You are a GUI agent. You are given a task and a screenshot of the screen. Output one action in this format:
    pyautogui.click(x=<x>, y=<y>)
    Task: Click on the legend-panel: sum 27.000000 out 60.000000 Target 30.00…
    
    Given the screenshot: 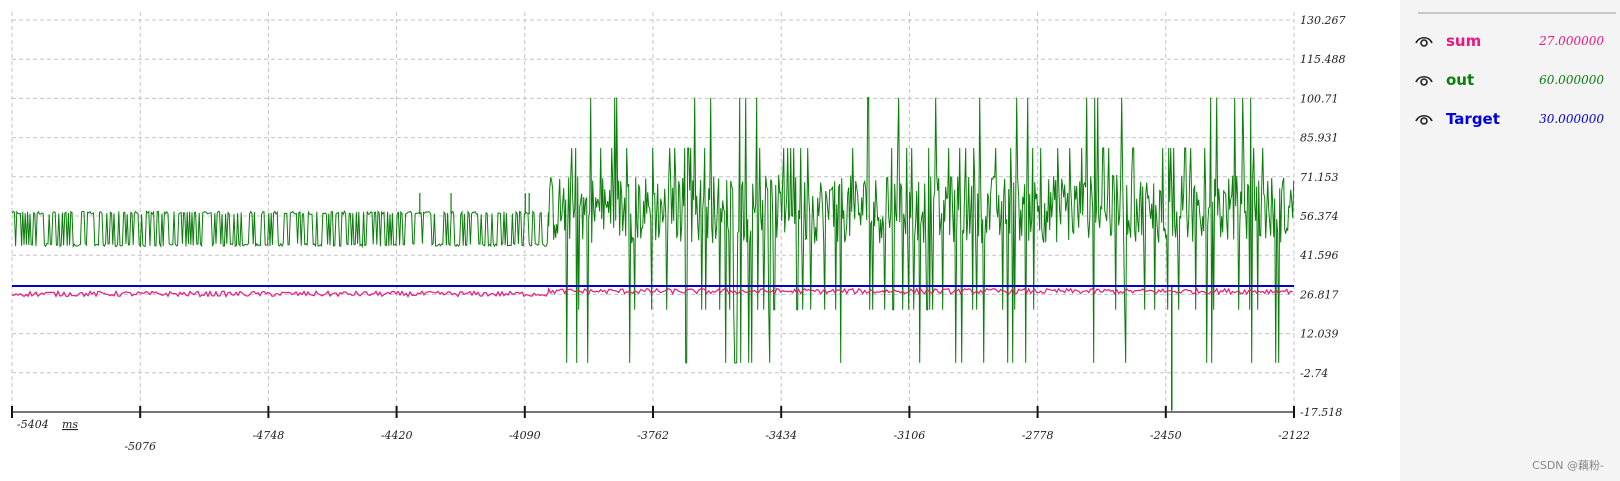 What is the action you would take?
    pyautogui.click(x=1510, y=240)
    